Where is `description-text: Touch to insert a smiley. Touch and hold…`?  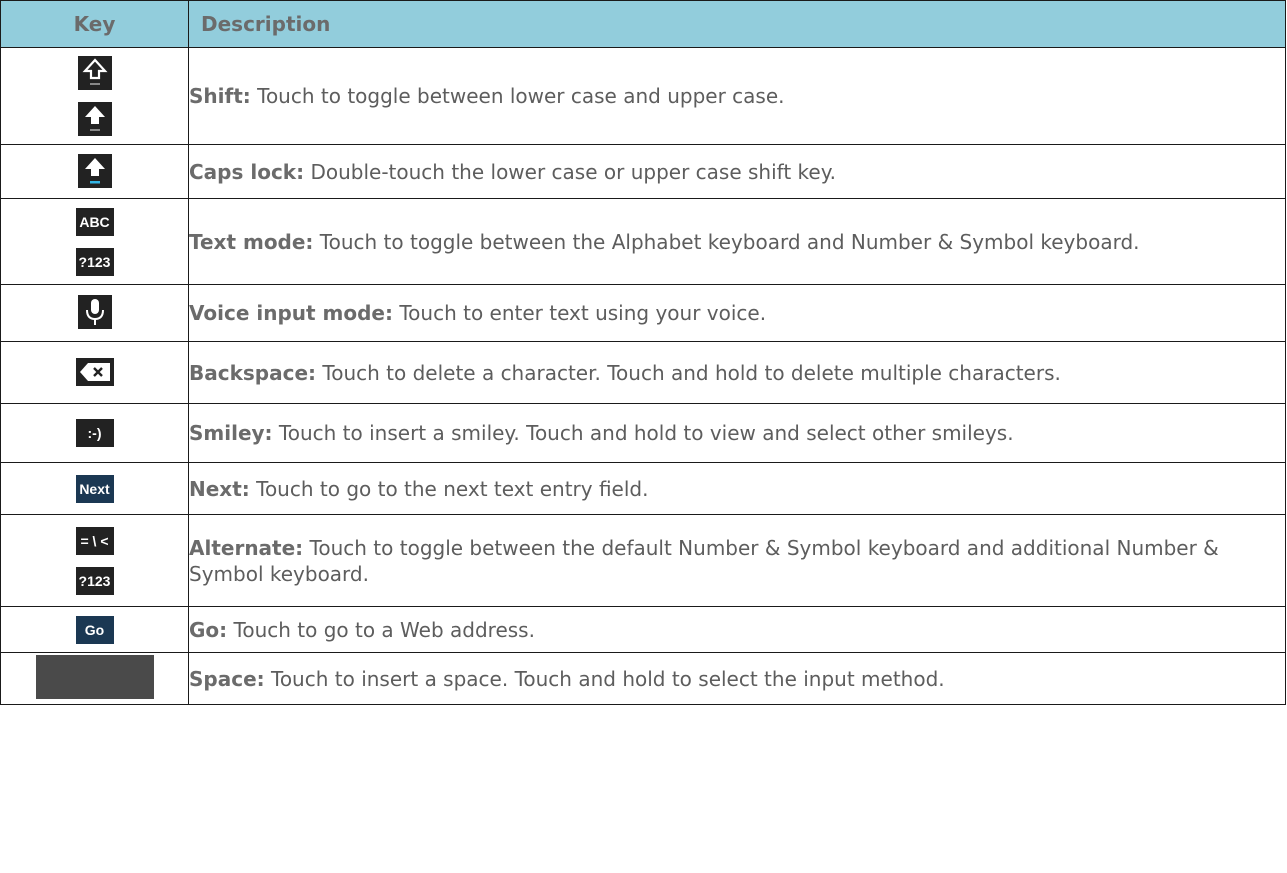
description-text: Touch to insert a smiley. Touch and hold… is located at coordinates (643, 433).